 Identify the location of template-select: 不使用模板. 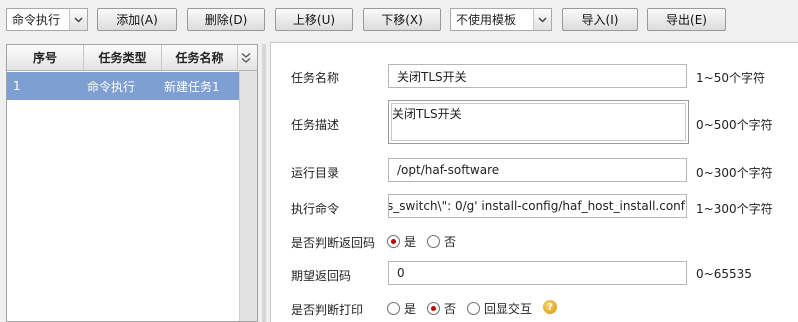
(501, 19).